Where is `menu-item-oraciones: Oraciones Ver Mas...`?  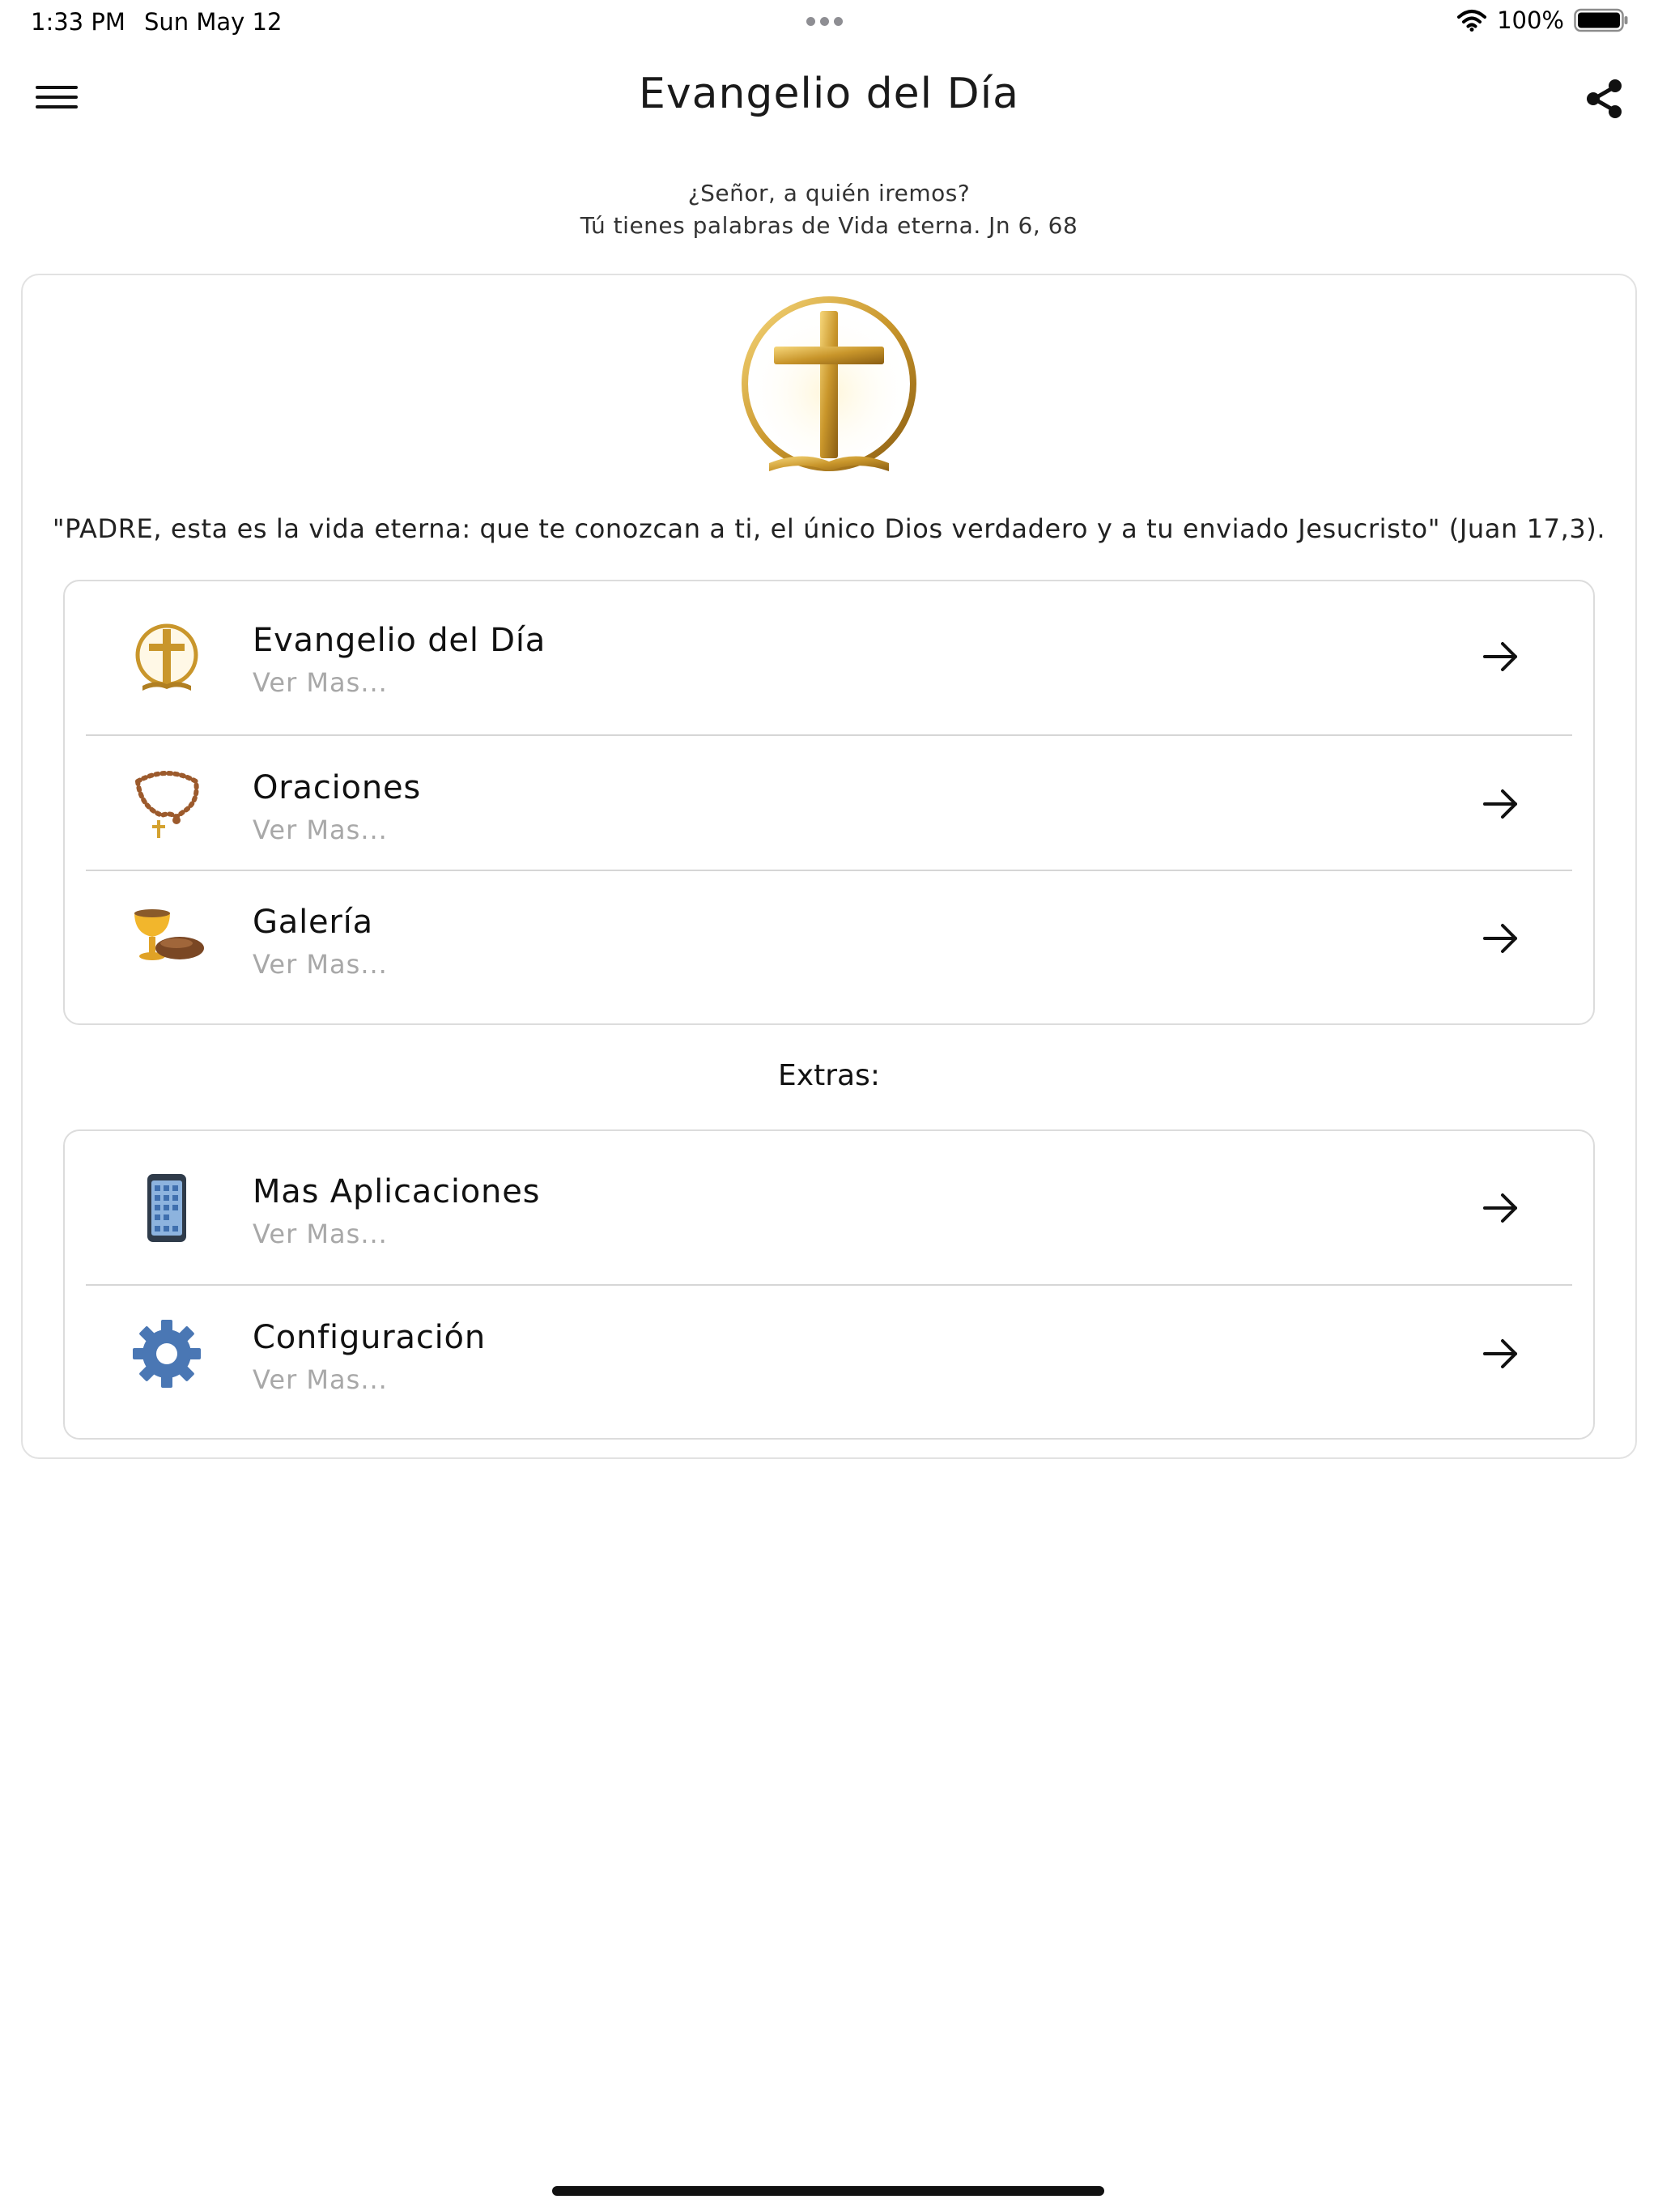 menu-item-oraciones: Oraciones Ver Mas... is located at coordinates (829, 804).